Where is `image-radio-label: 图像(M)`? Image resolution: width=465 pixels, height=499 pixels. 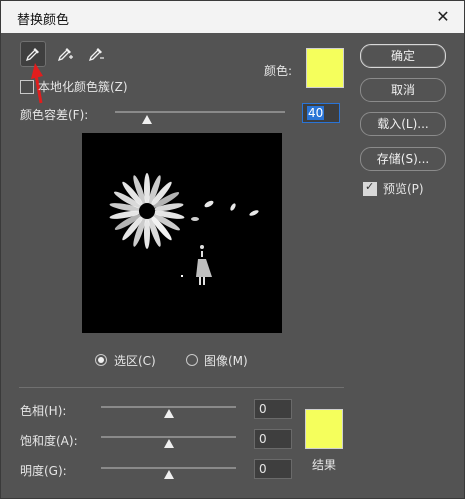 image-radio-label: 图像(M) is located at coordinates (226, 361).